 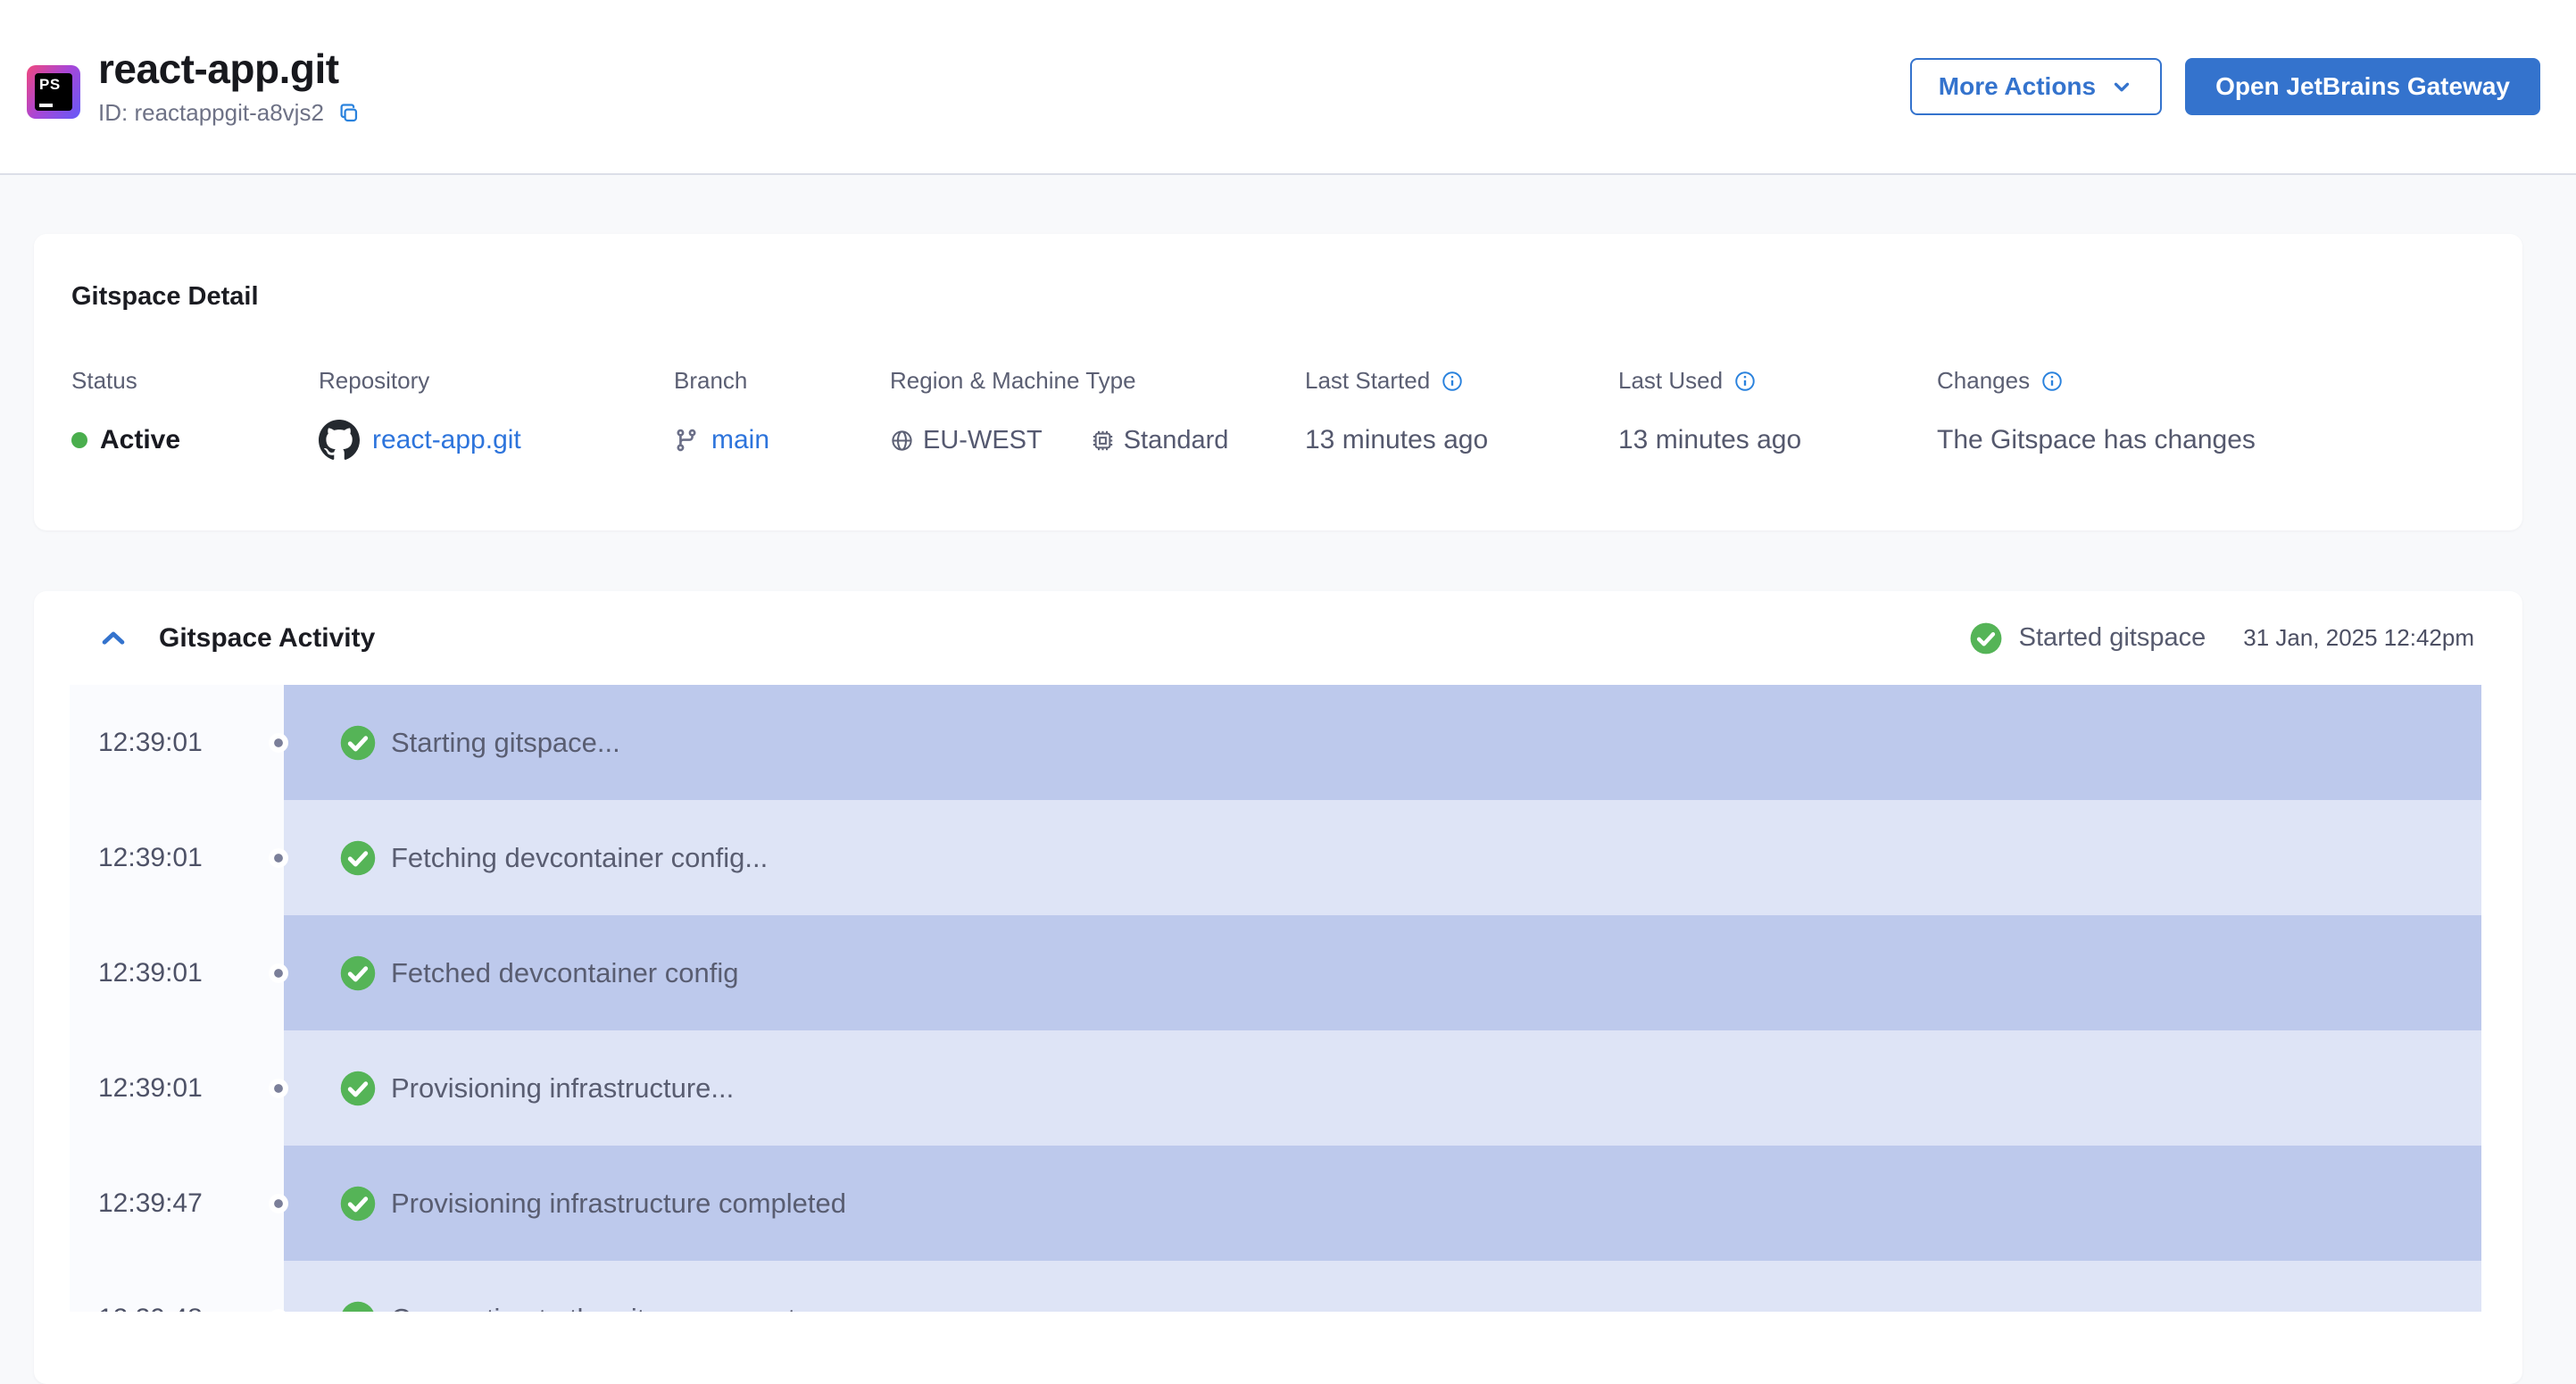 I want to click on chevron-up-icon, so click(x=113, y=639).